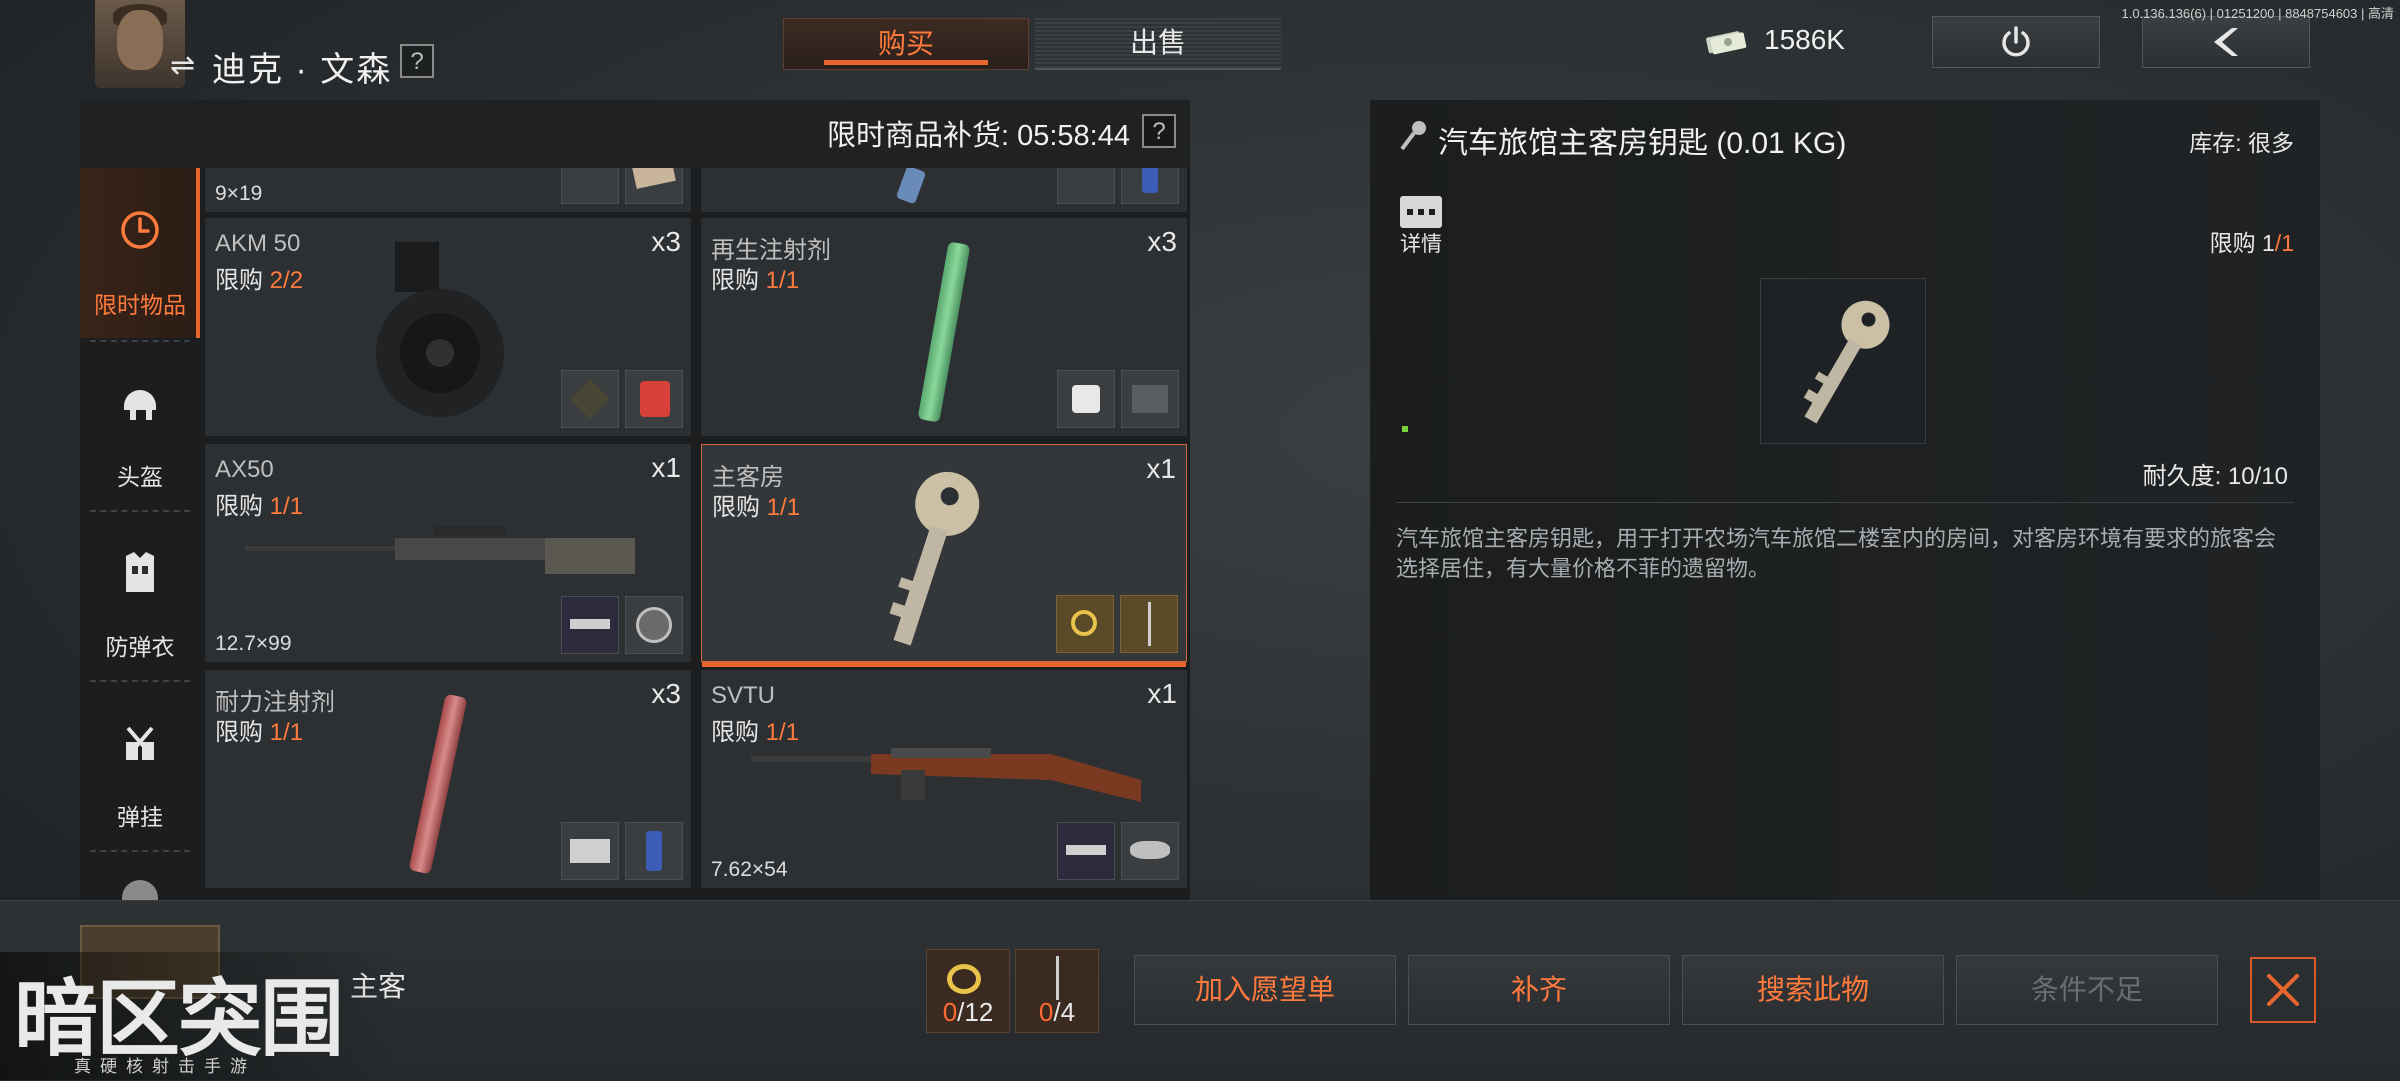 The image size is (2400, 1081). What do you see at coordinates (1405, 429) in the screenshot?
I see `status-dot` at bounding box center [1405, 429].